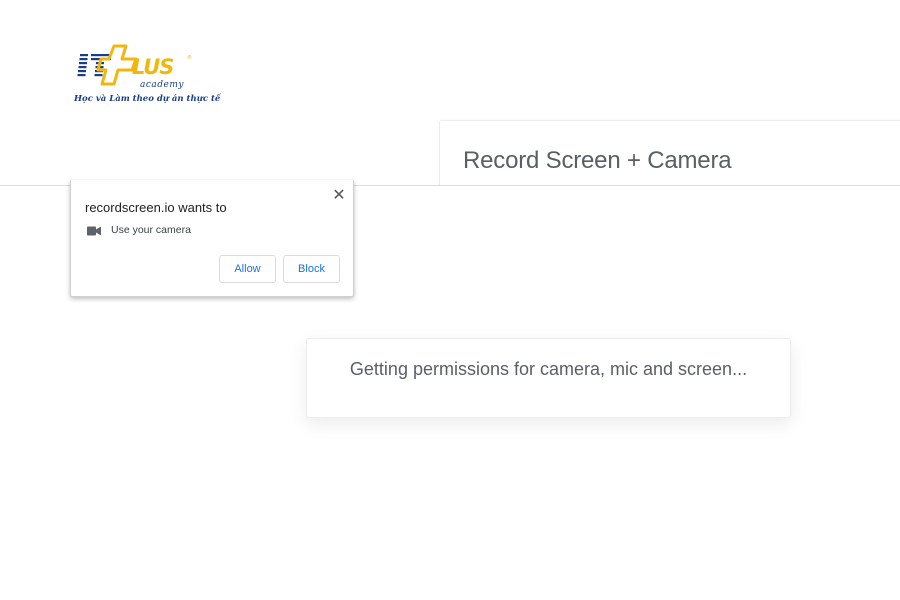 The height and width of the screenshot is (600, 900). I want to click on close-icon: ✕, so click(339, 196).